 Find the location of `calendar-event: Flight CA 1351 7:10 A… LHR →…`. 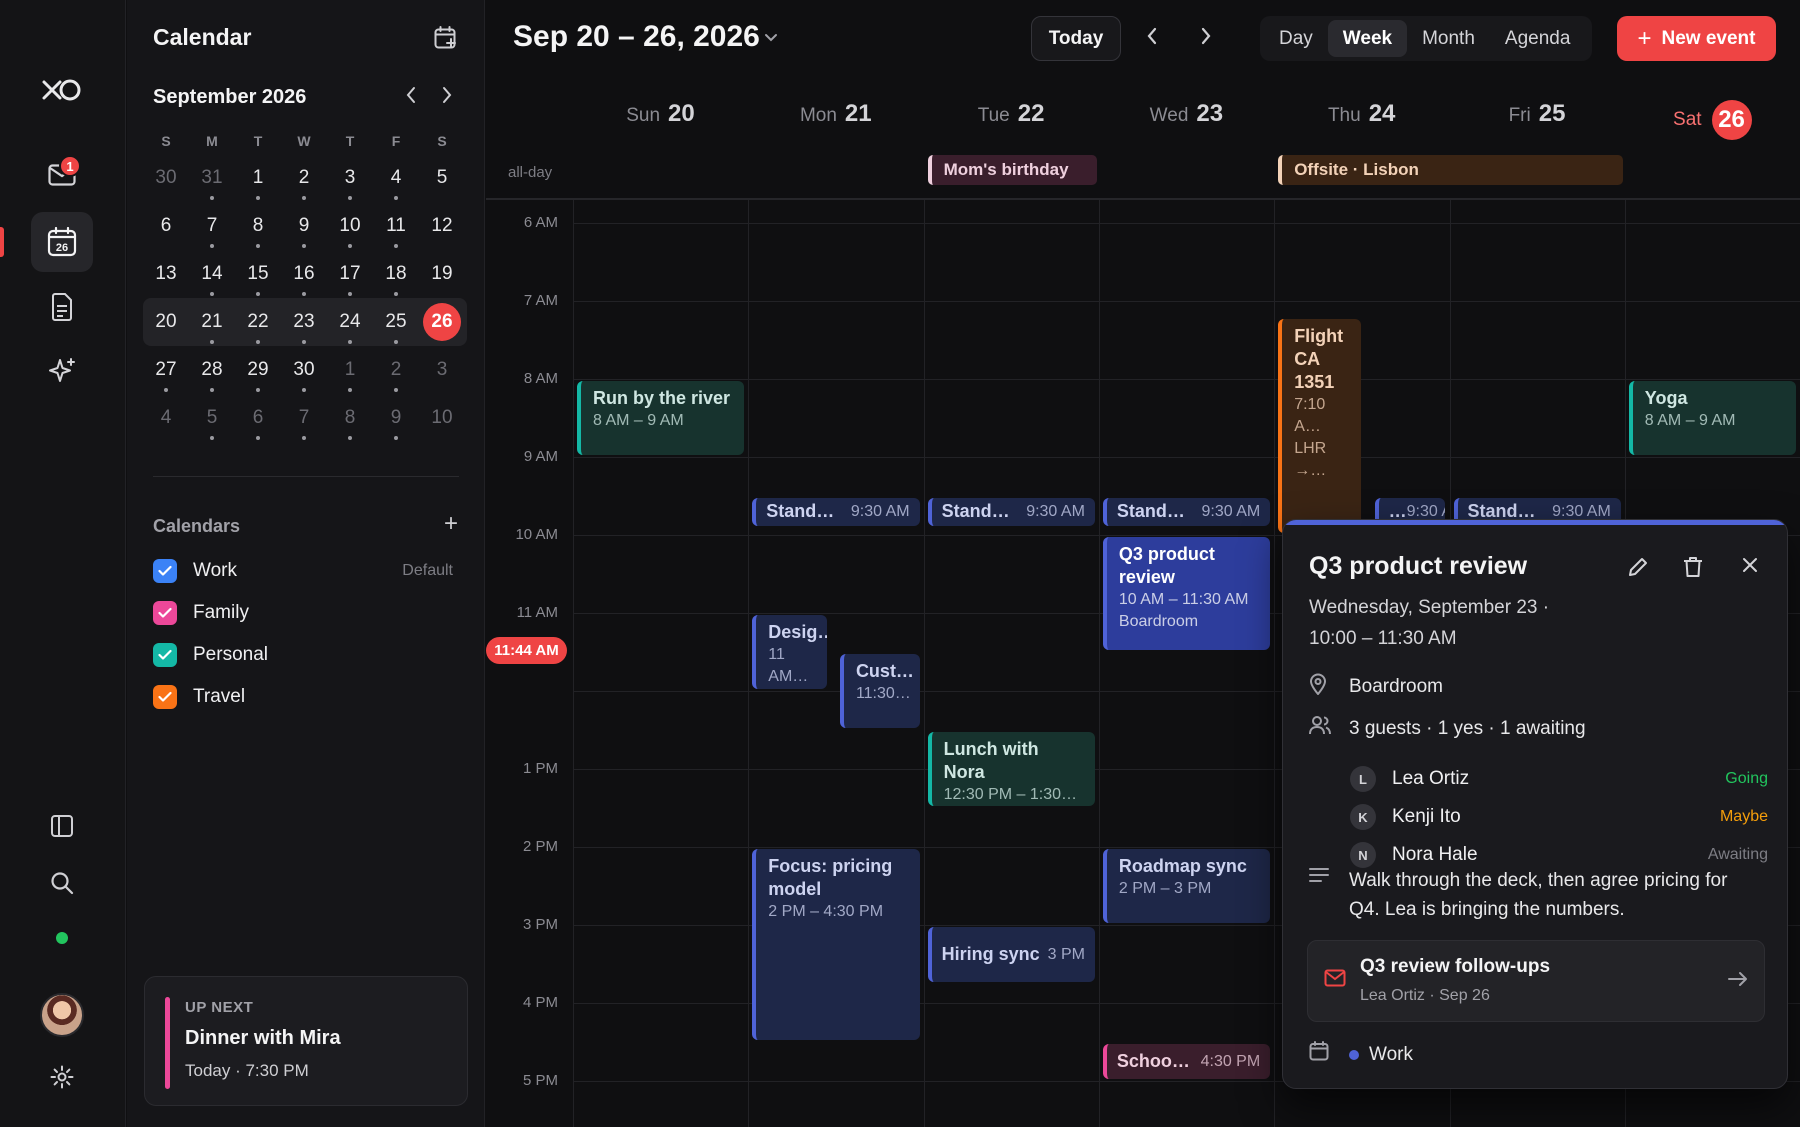

calendar-event: Flight CA 1351 7:10 A… LHR →… is located at coordinates (1320, 426).